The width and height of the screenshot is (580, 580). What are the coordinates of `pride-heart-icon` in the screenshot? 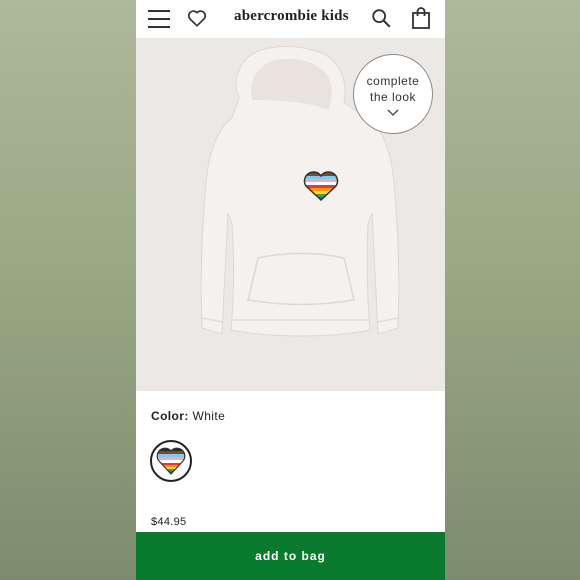 It's located at (171, 461).